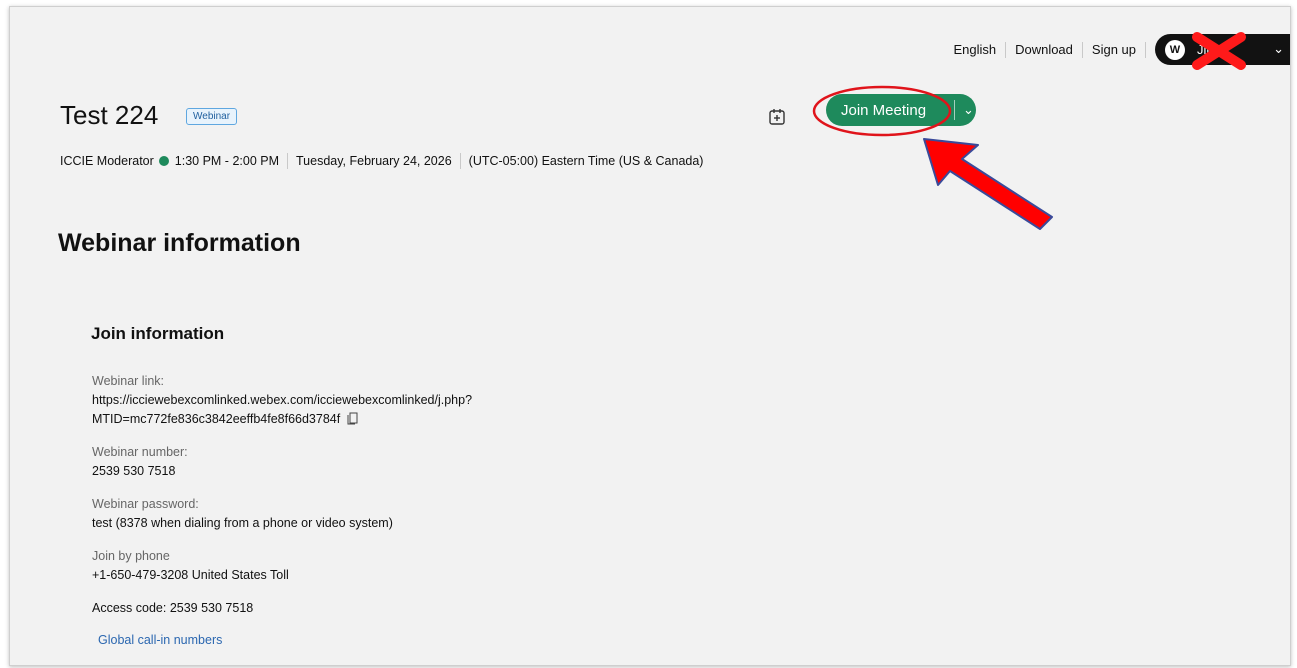  Describe the element at coordinates (109, 115) in the screenshot. I see `page-title: Test 224` at that location.